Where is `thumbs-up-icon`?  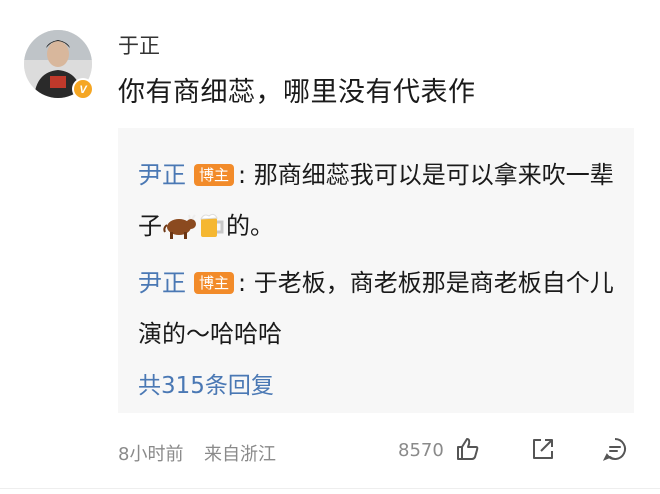
thumbs-up-icon is located at coordinates (468, 451).